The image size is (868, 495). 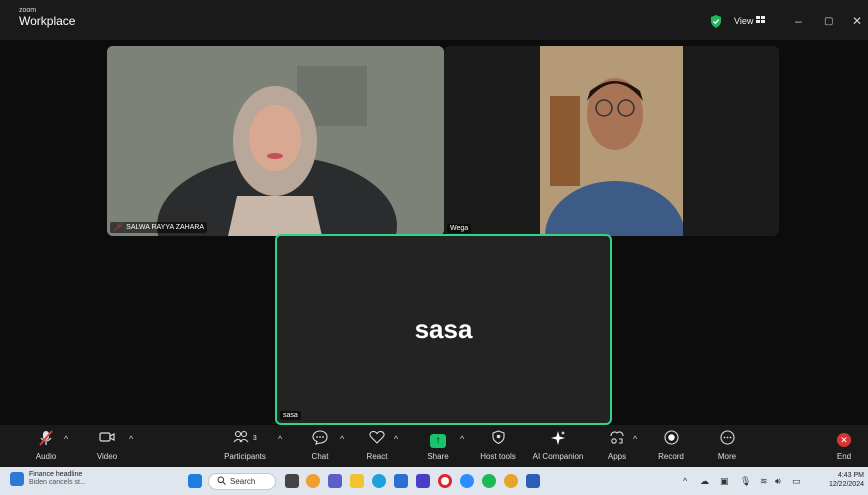 I want to click on grid-icon, so click(x=761, y=21).